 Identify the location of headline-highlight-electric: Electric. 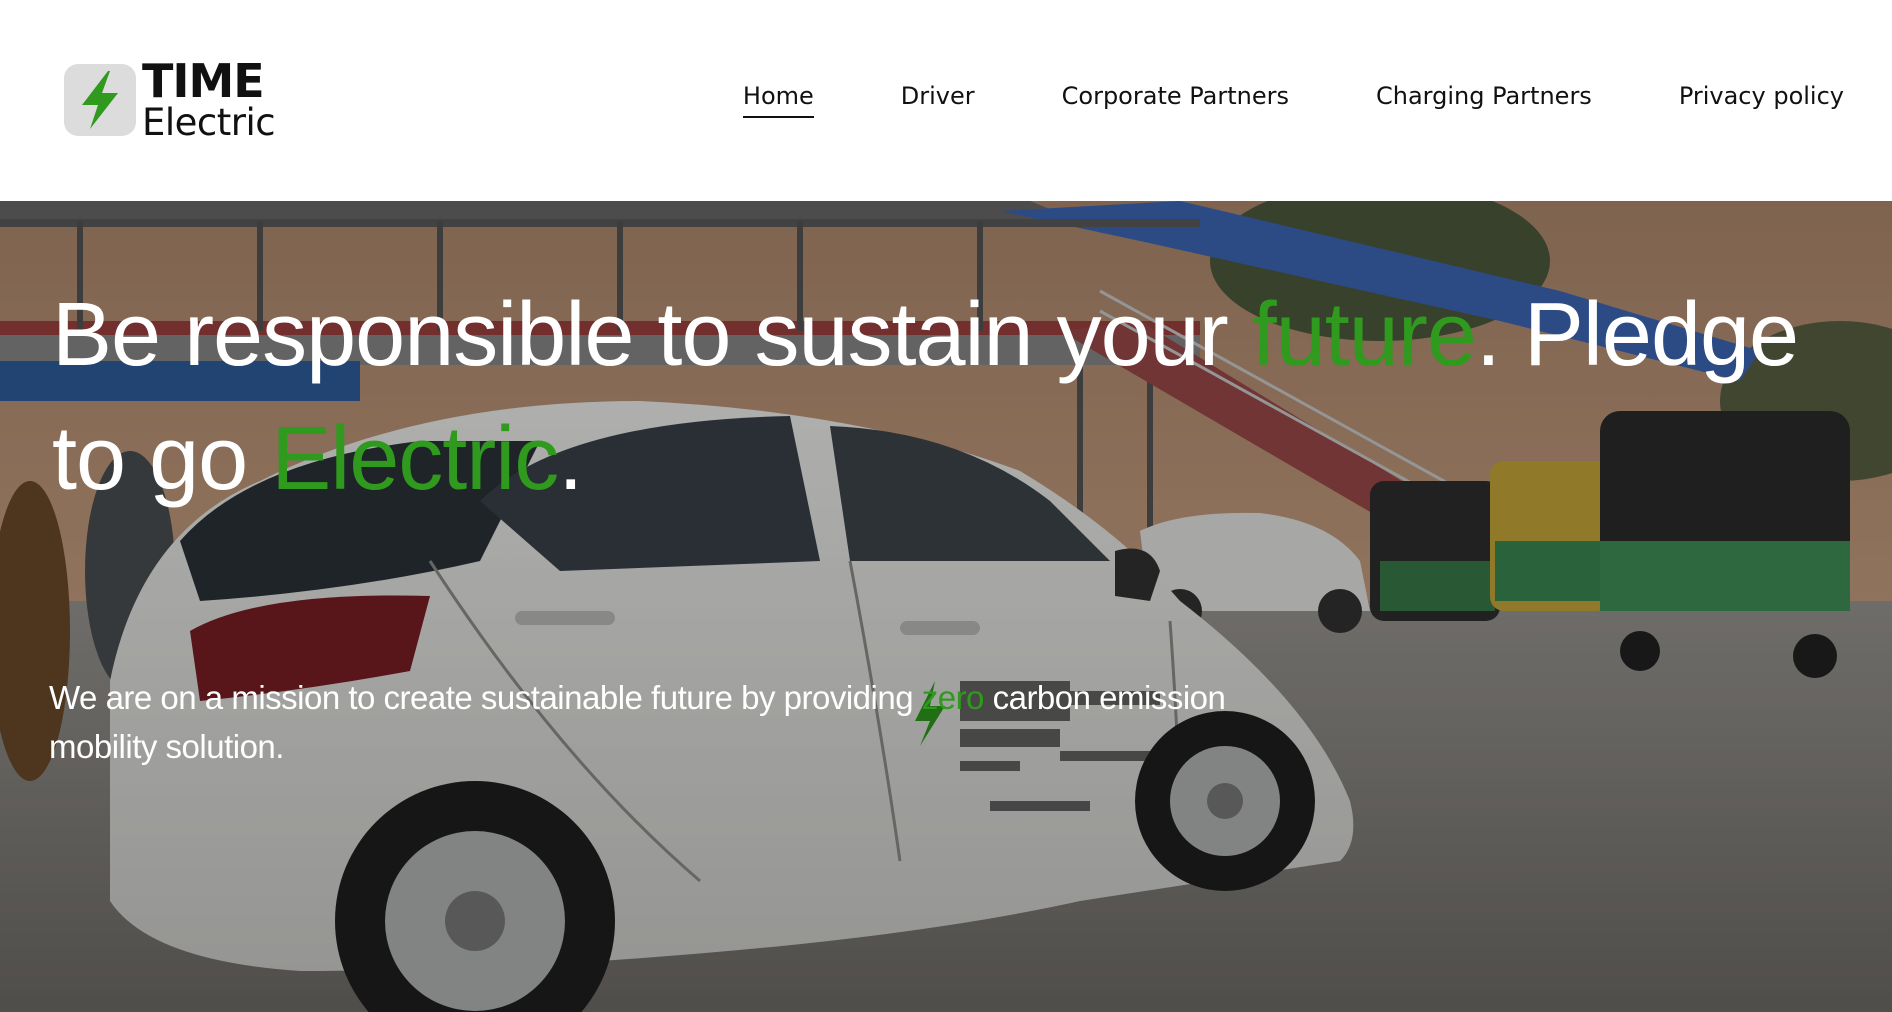
(415, 459).